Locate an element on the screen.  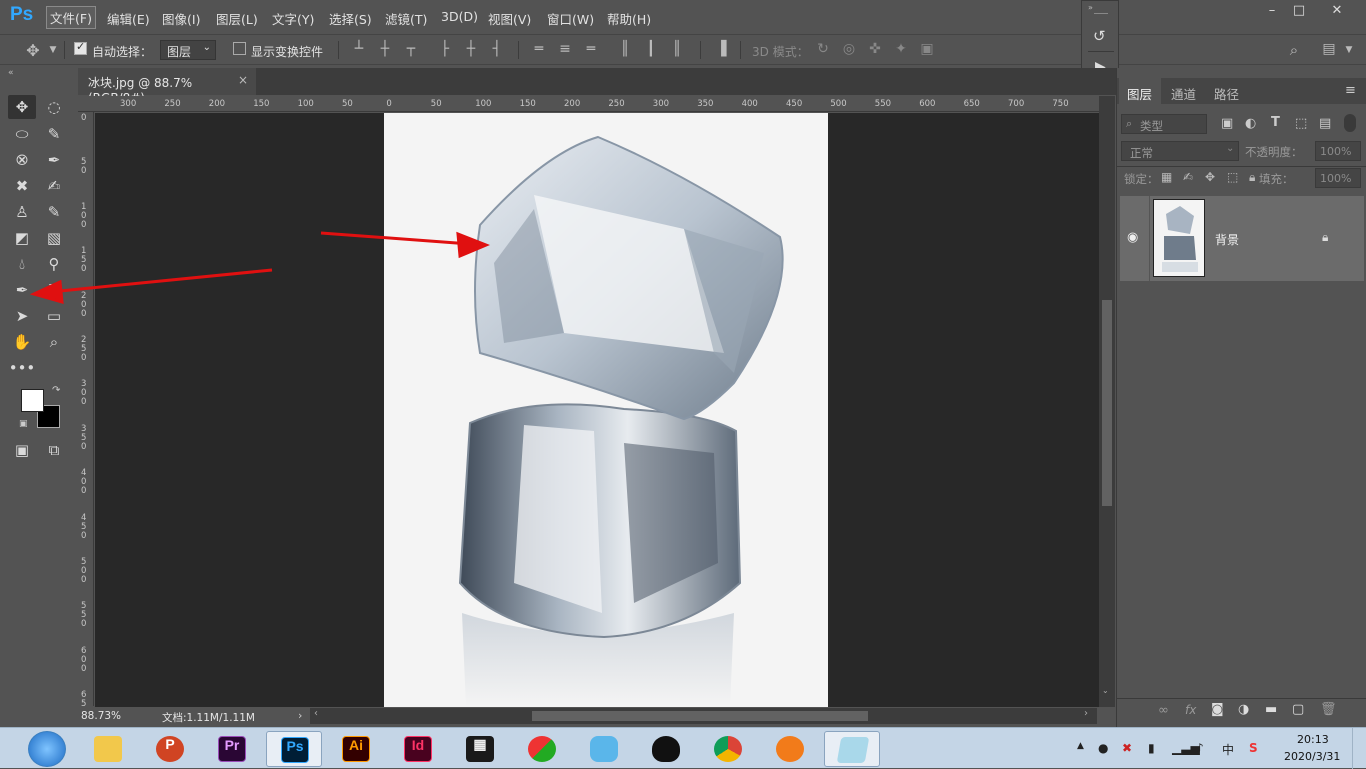
indesign-icon: Id is located at coordinates (418, 749).